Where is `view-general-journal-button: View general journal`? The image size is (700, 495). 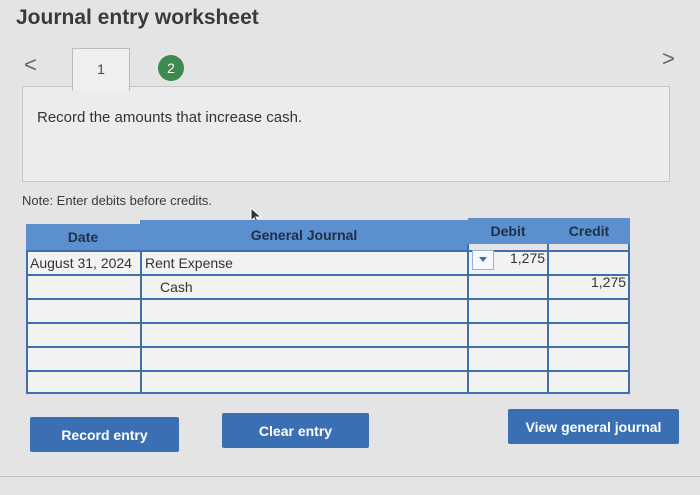 view-general-journal-button: View general journal is located at coordinates (593, 426).